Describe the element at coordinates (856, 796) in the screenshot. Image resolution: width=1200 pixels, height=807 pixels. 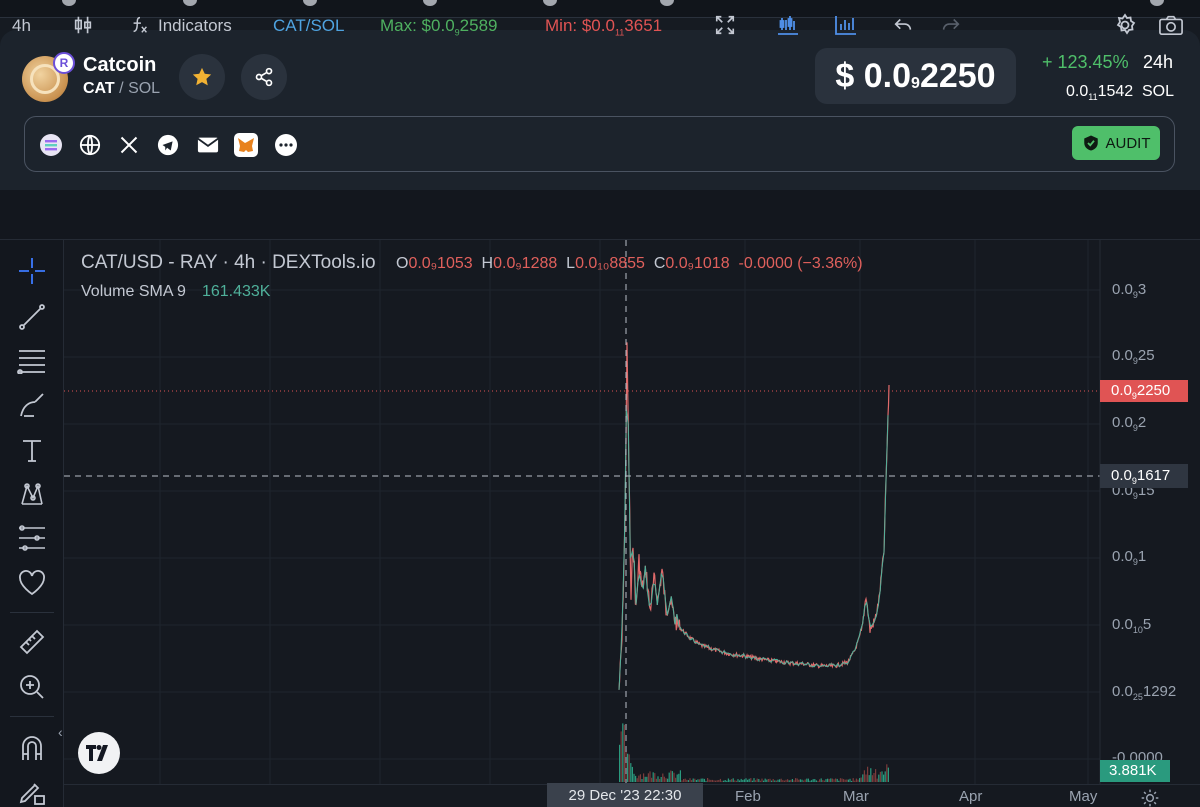
I see `time-axis-label: Mar` at that location.